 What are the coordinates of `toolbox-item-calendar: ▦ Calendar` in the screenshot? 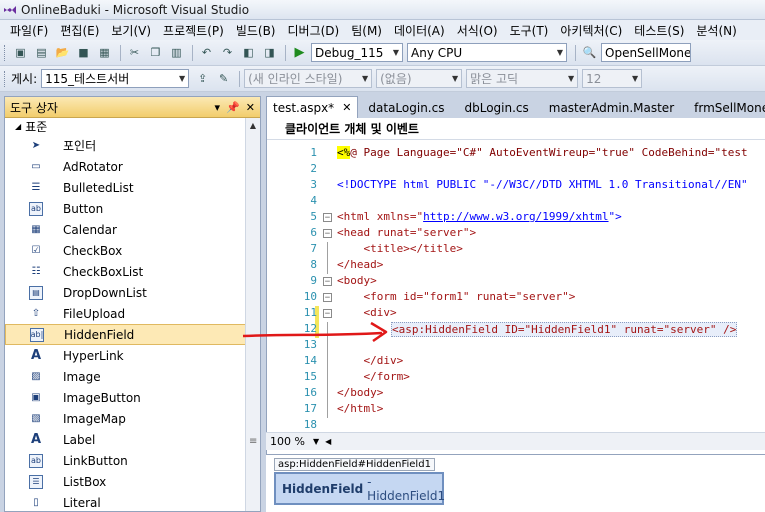 It's located at (132, 229).